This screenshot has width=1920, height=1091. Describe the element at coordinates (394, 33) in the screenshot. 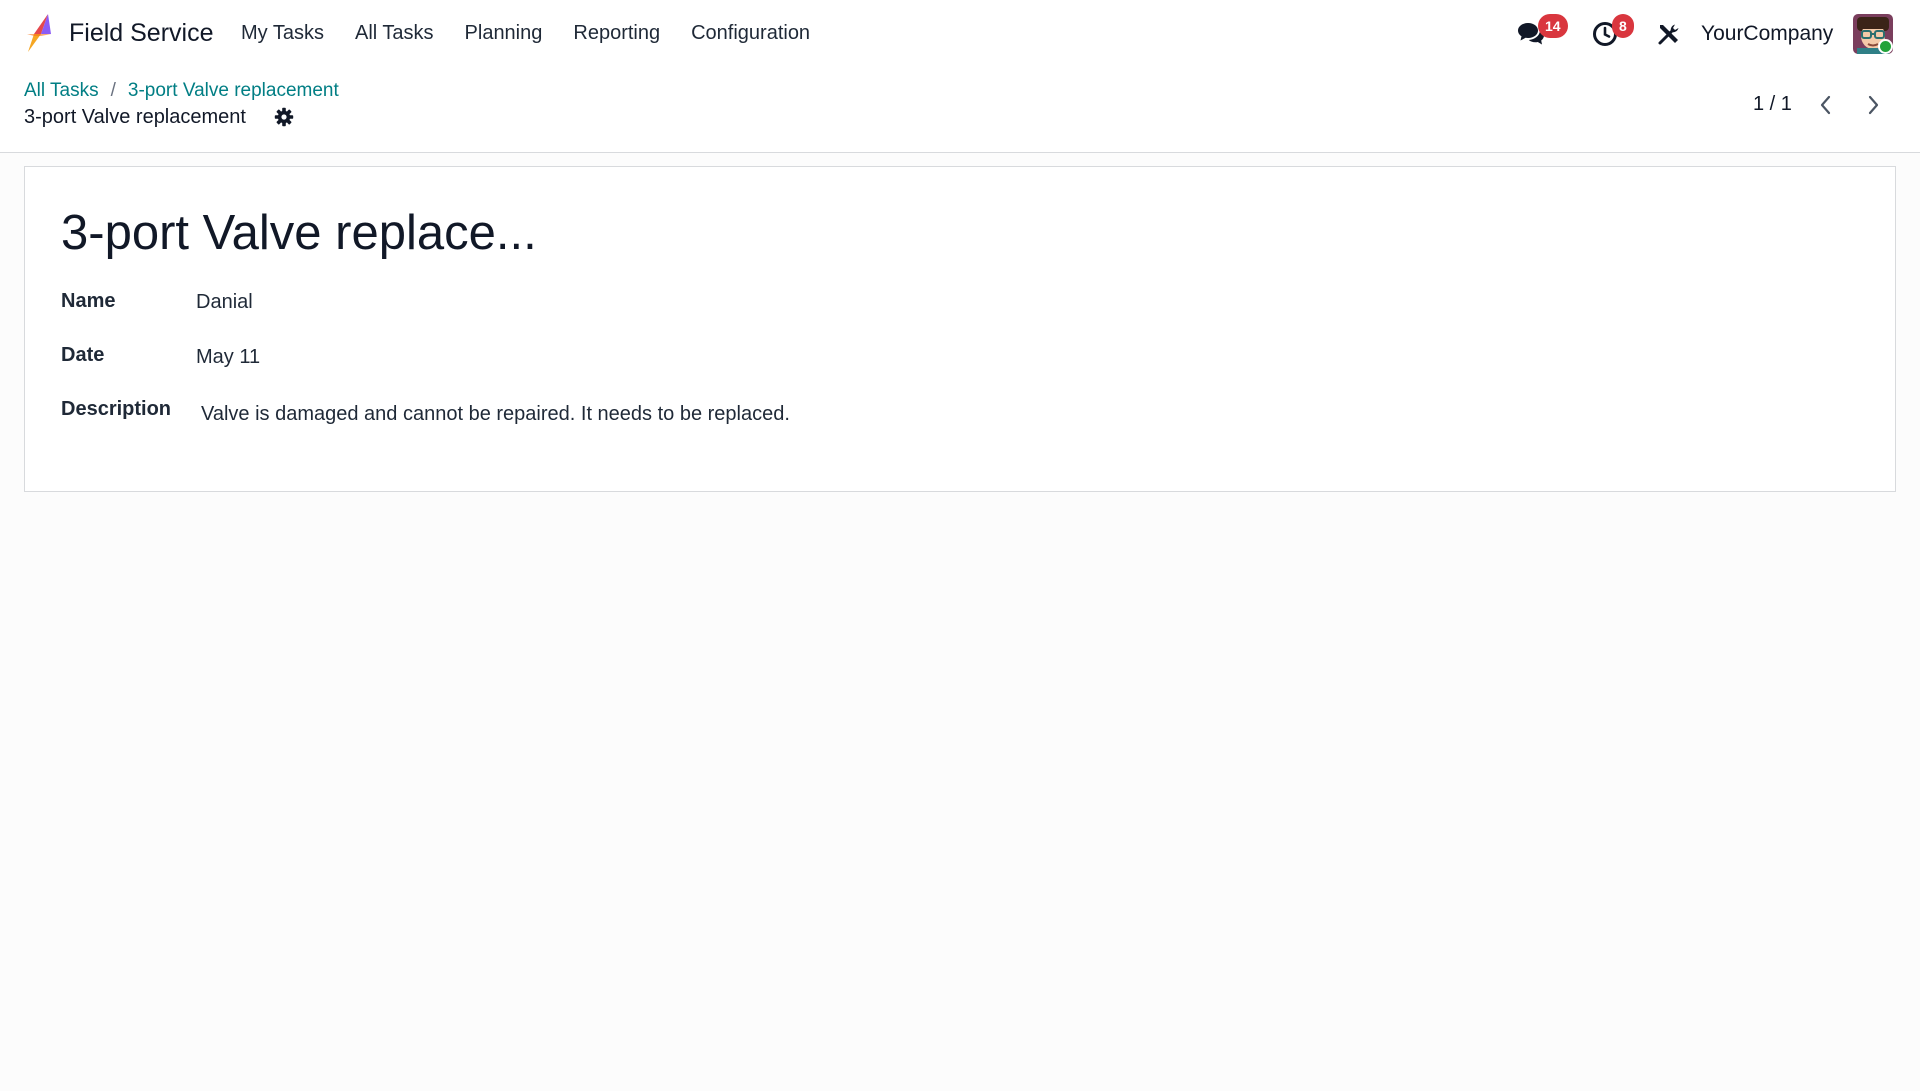

I see `menu-all-tasks: All Tasks` at that location.